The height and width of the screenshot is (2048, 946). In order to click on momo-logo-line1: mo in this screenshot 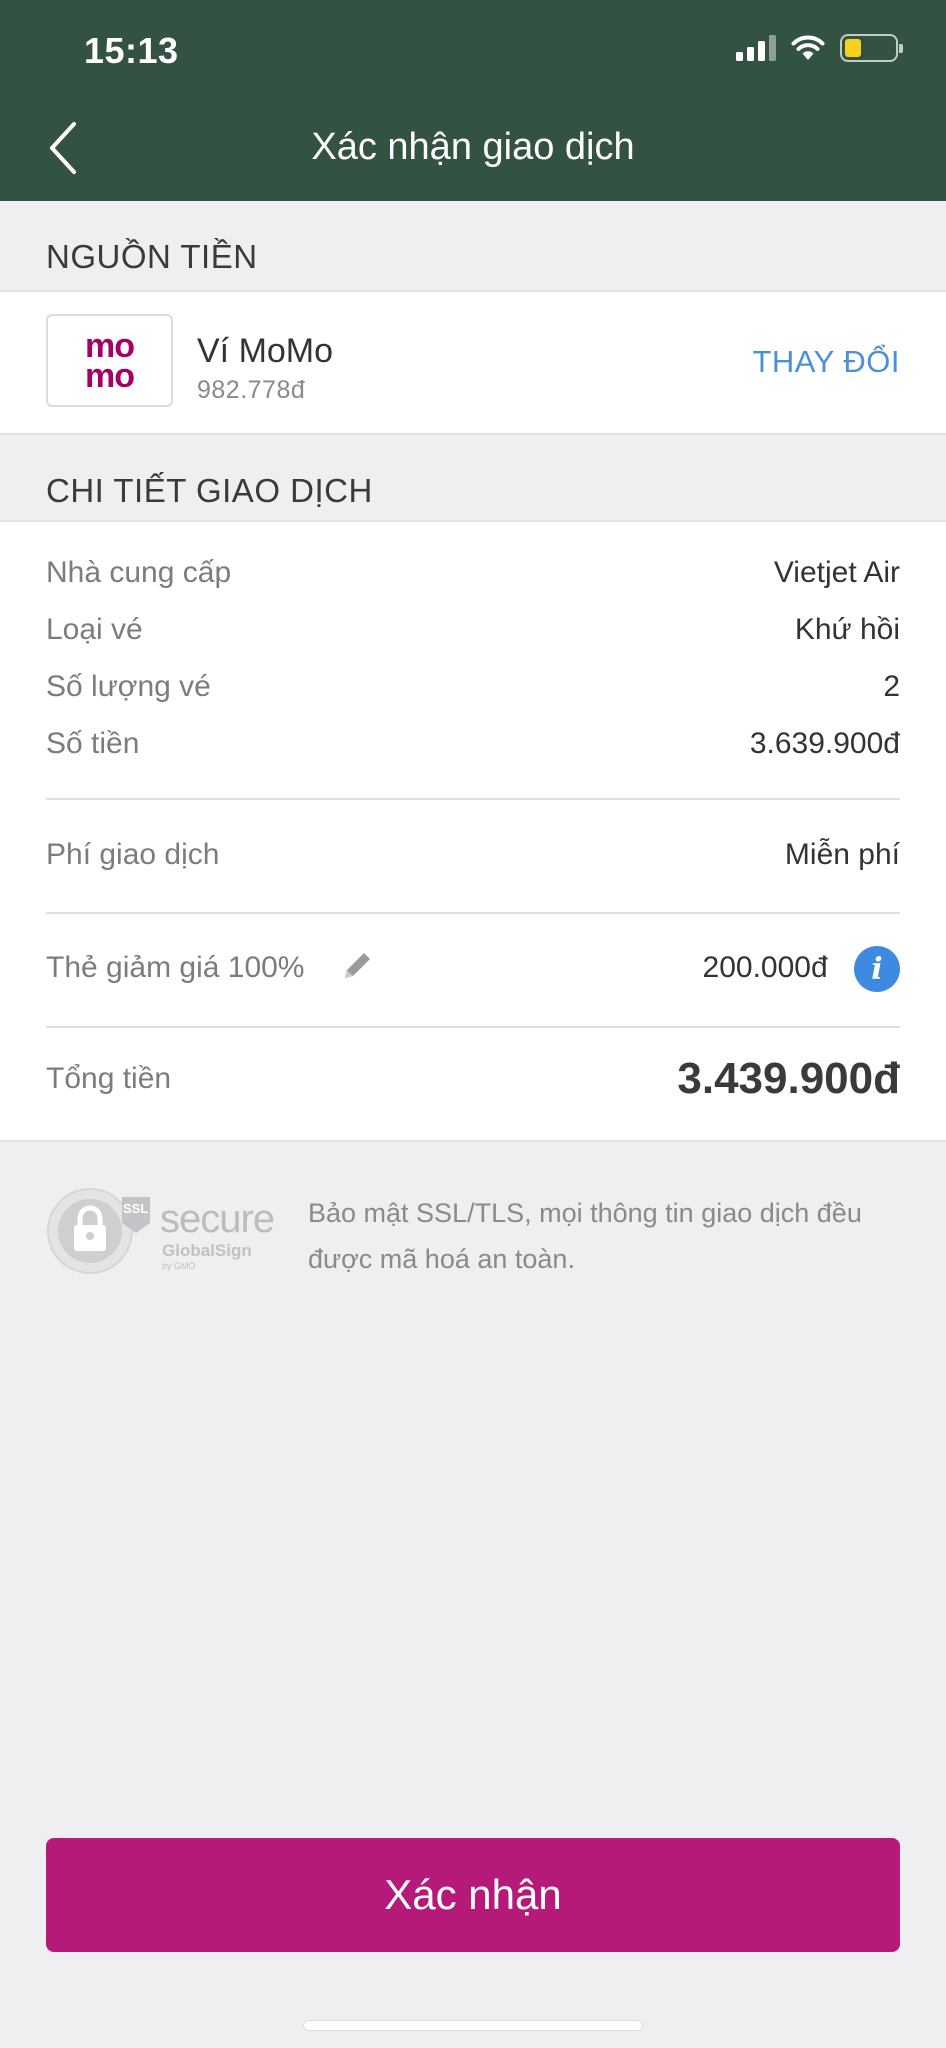, I will do `click(110, 345)`.